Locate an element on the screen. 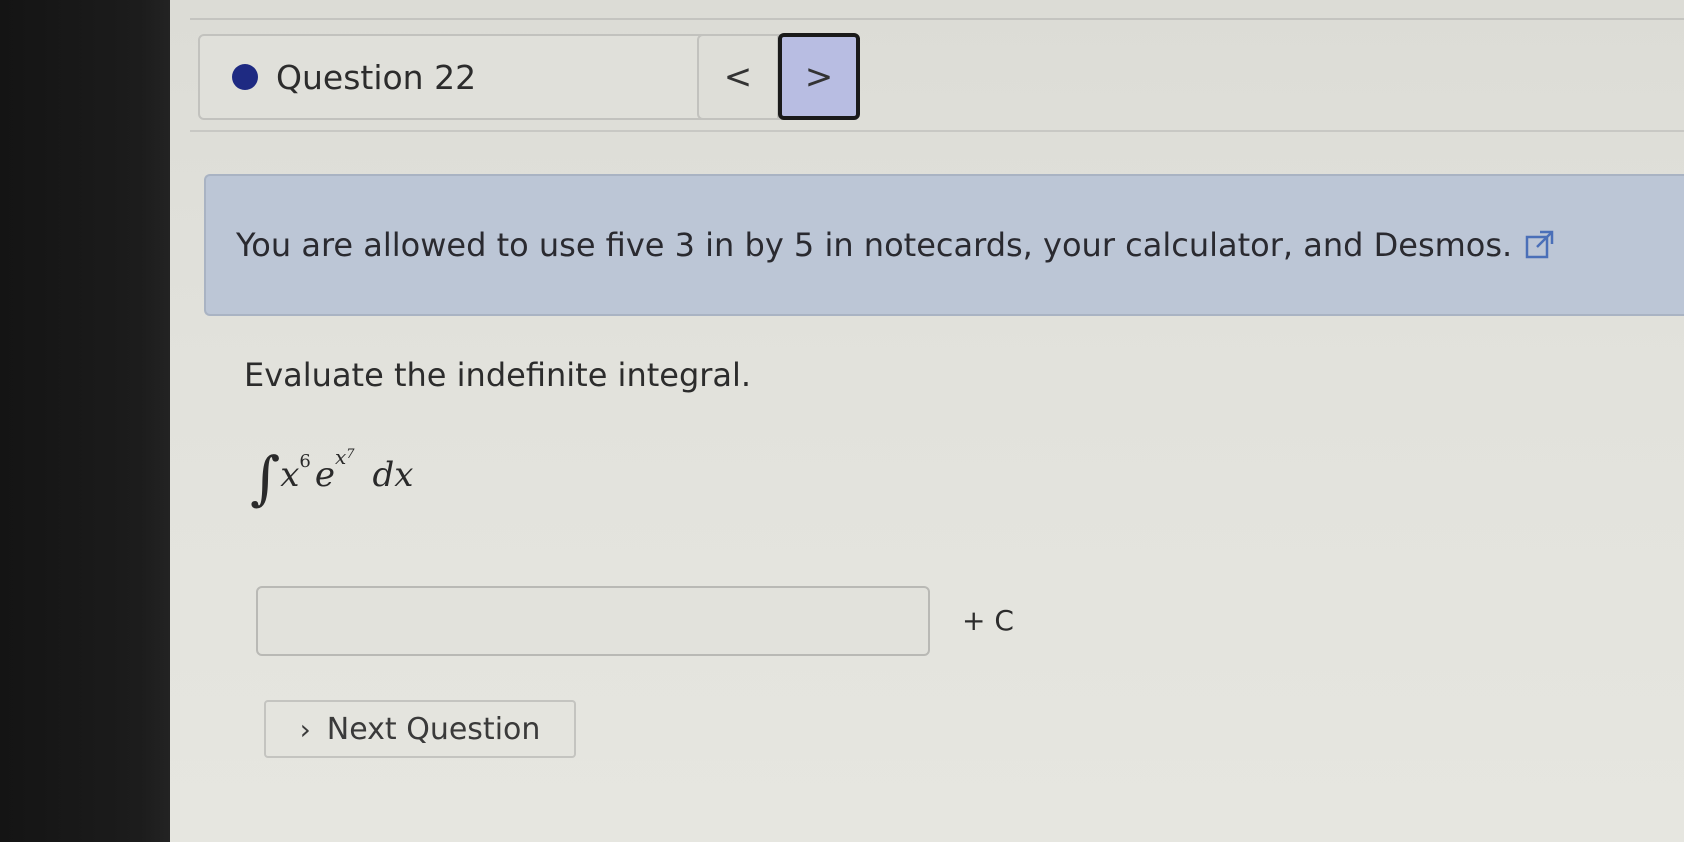 This screenshot has width=1684, height=842. exponent: x7 is located at coordinates (345, 457).